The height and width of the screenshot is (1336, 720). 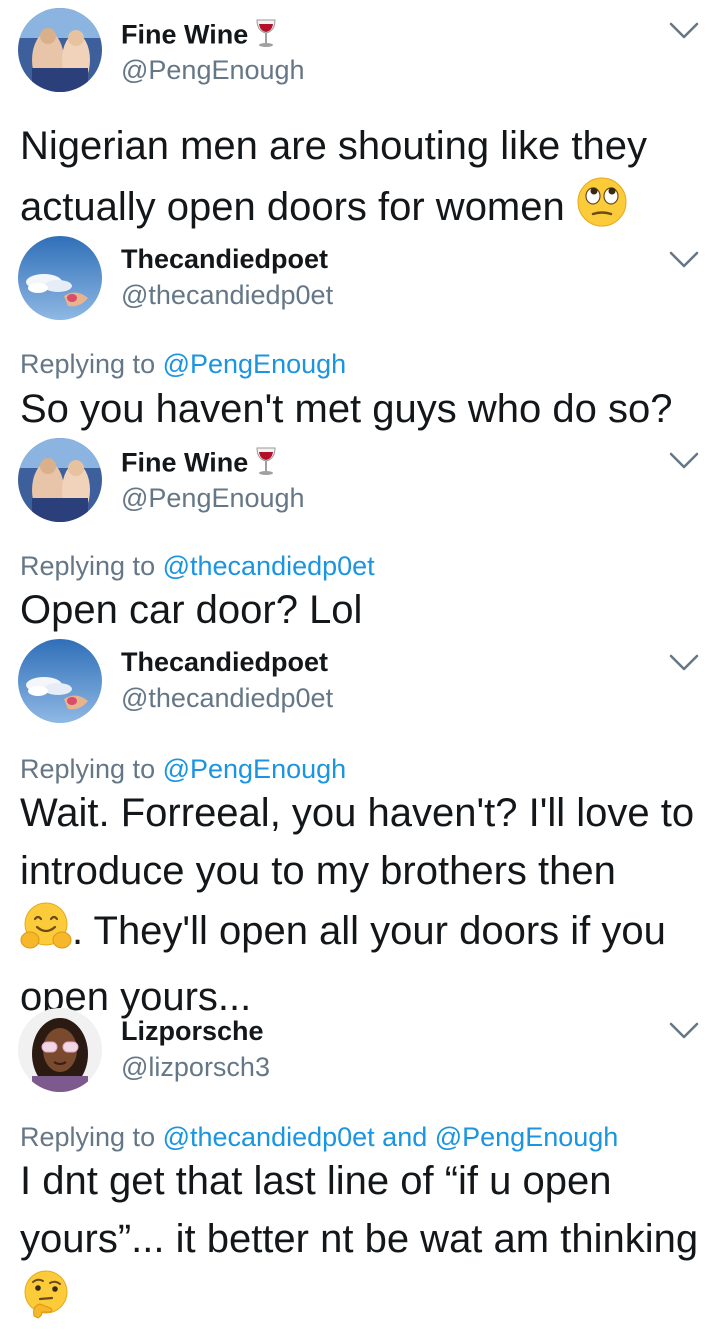 I want to click on thinking-face-emoji, so click(x=46, y=1302).